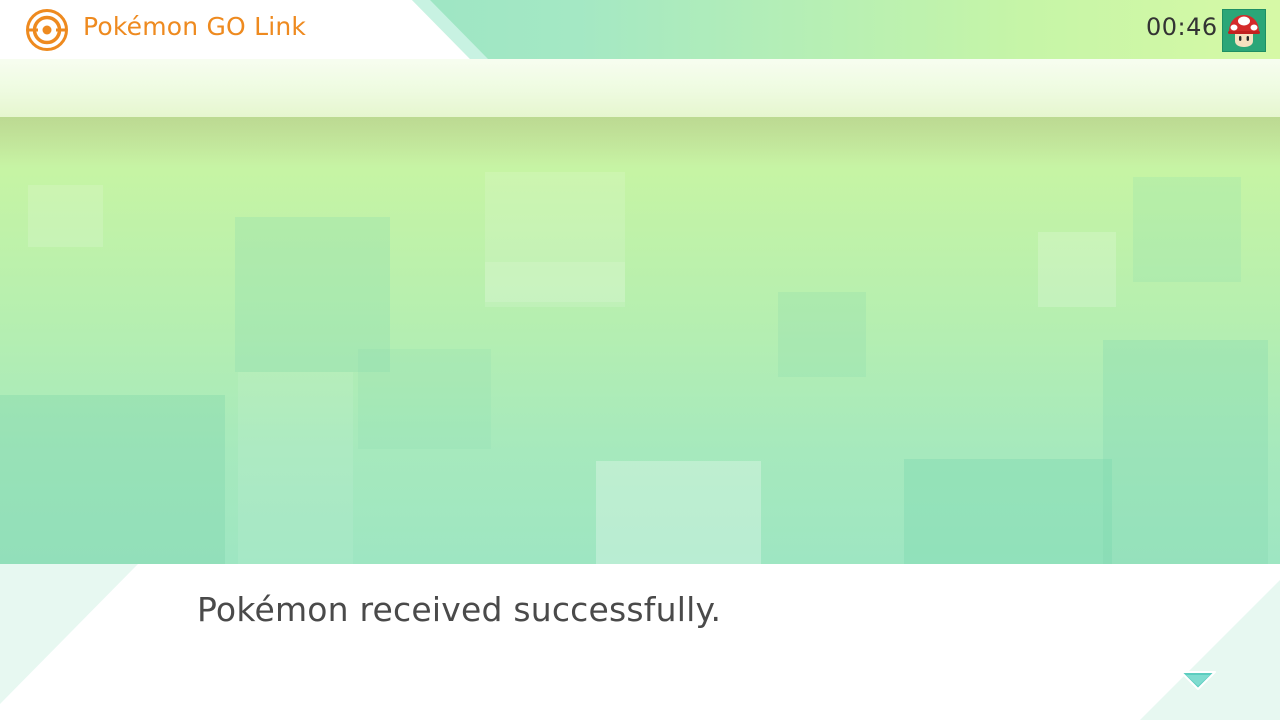  Describe the element at coordinates (69, 634) in the screenshot. I see `dialog-corner-left` at that location.